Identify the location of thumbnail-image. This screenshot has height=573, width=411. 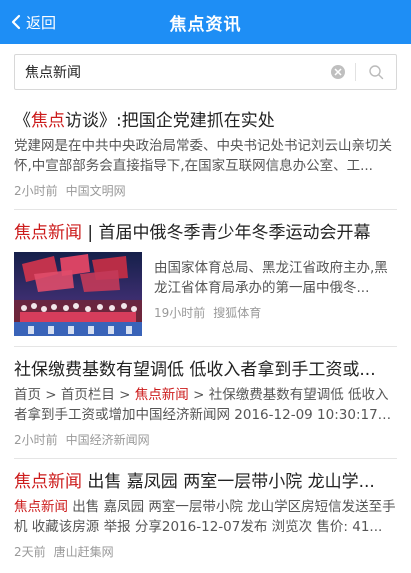
(78, 294).